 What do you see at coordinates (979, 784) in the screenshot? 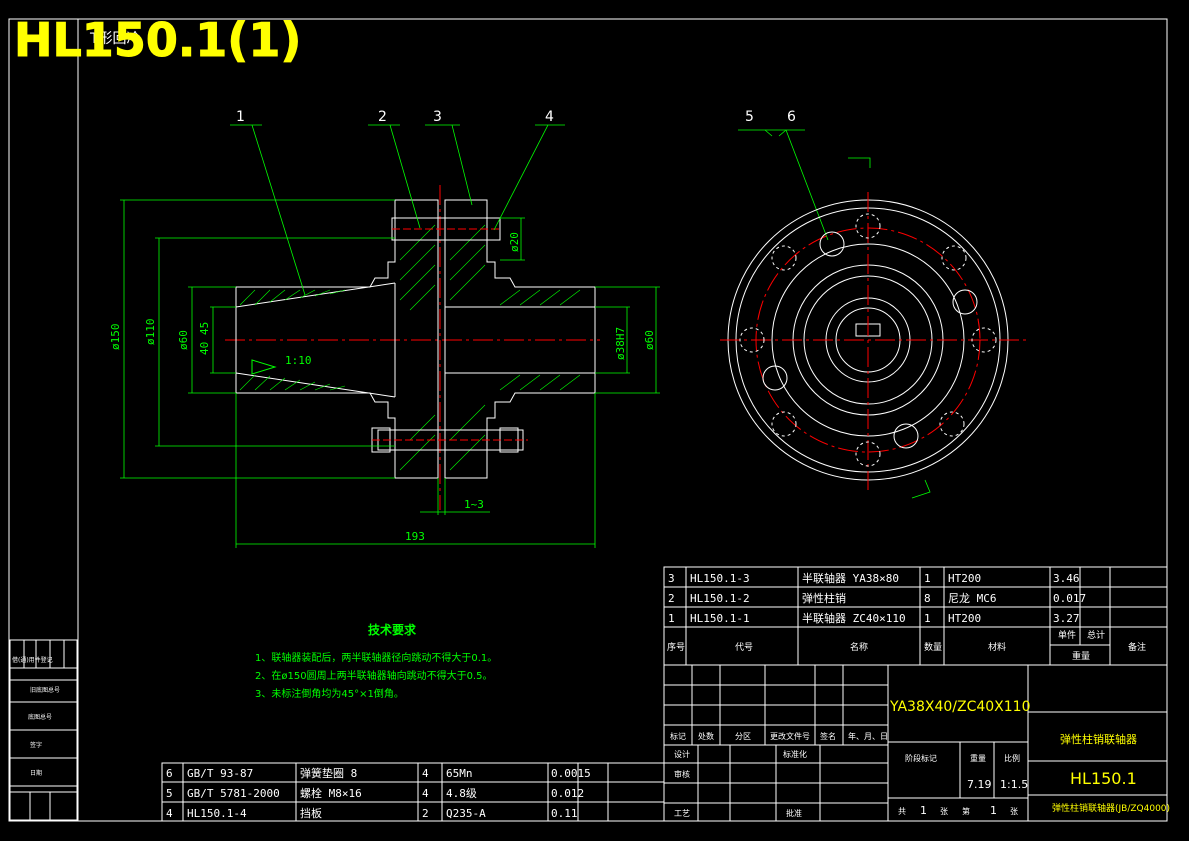
I see `tb-weight: 7.19` at bounding box center [979, 784].